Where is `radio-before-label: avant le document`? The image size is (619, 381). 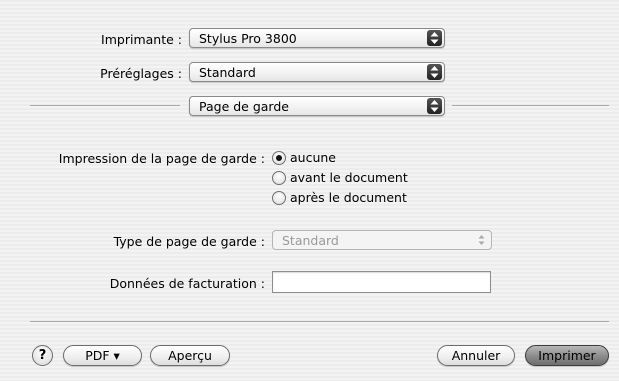
radio-before-label: avant le document is located at coordinates (349, 177).